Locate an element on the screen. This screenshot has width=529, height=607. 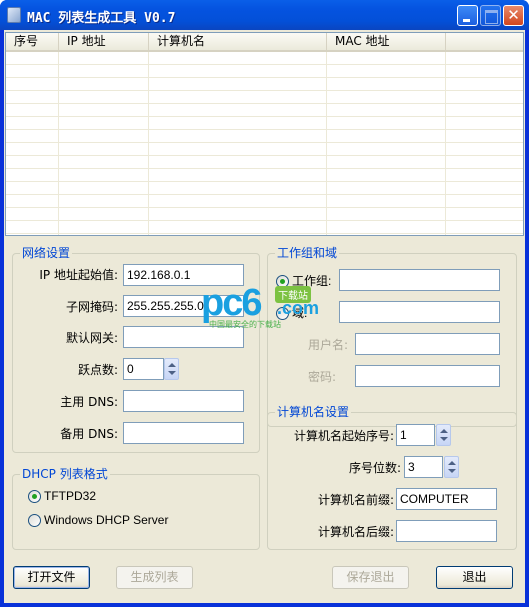
exit-button: 退出 is located at coordinates (474, 577).